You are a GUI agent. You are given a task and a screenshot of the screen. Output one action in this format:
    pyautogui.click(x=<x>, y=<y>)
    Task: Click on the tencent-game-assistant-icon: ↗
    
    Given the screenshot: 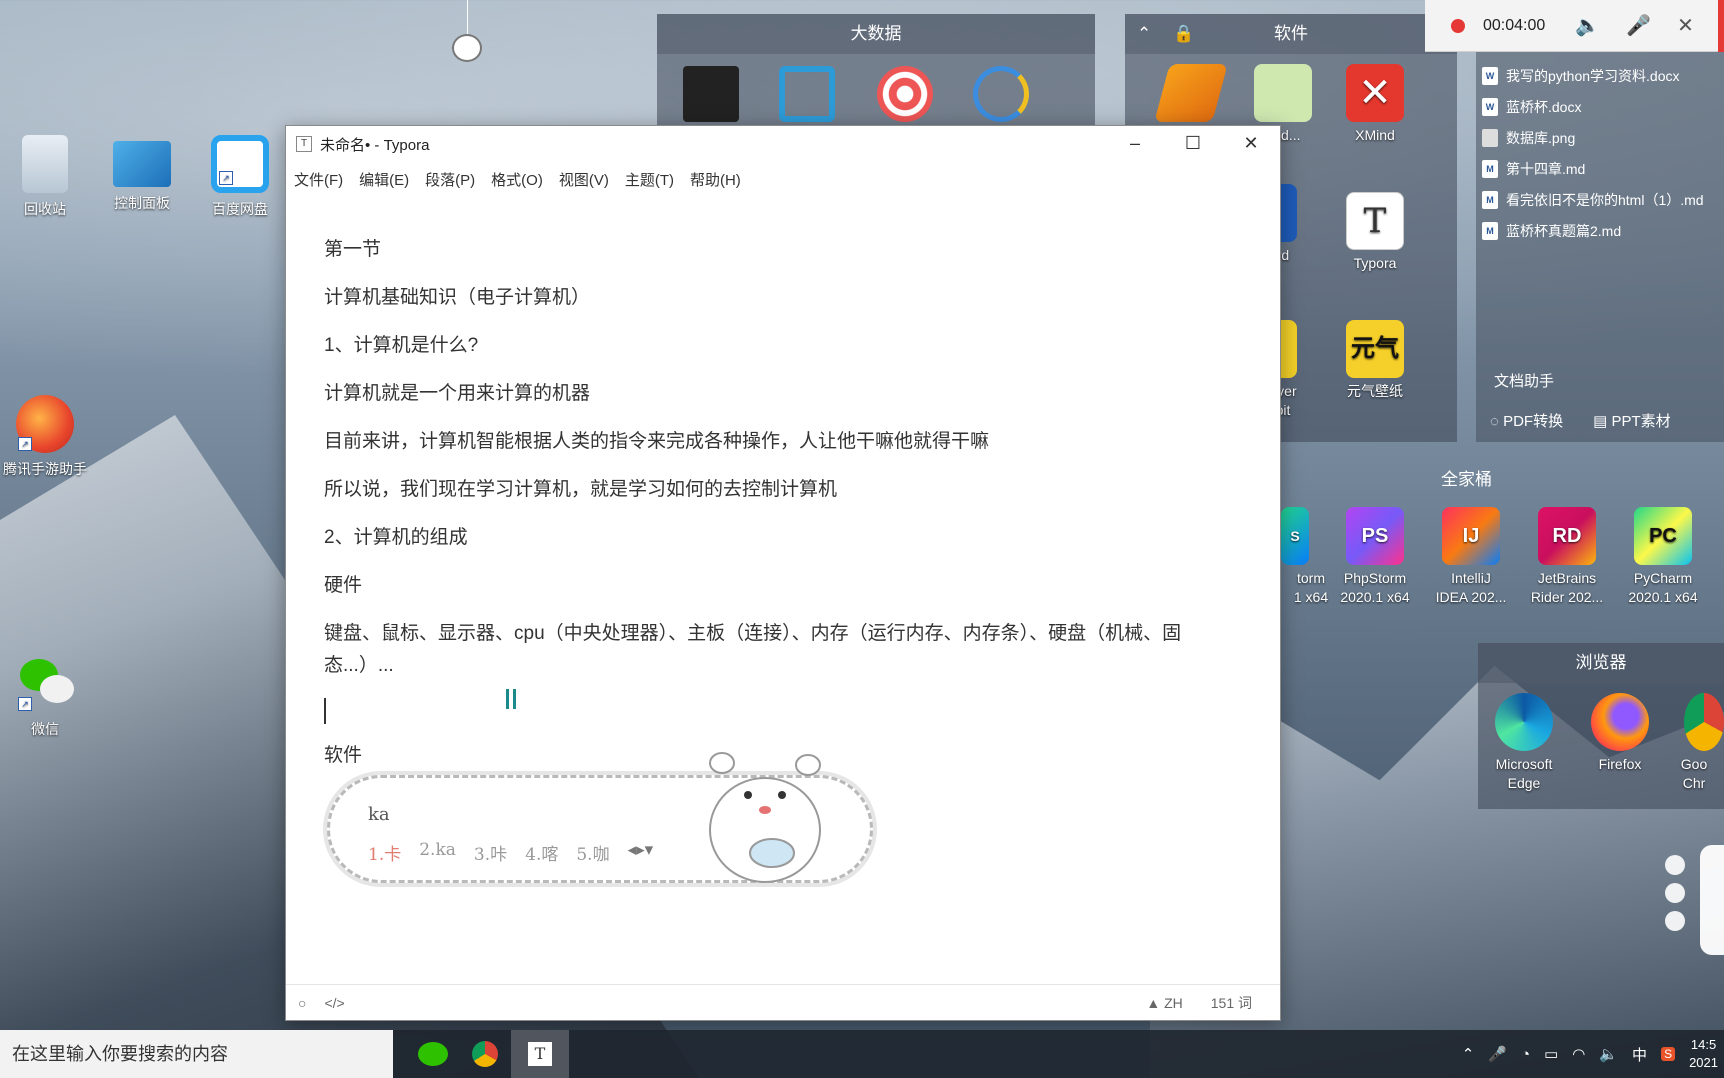 What is the action you would take?
    pyautogui.click(x=45, y=424)
    